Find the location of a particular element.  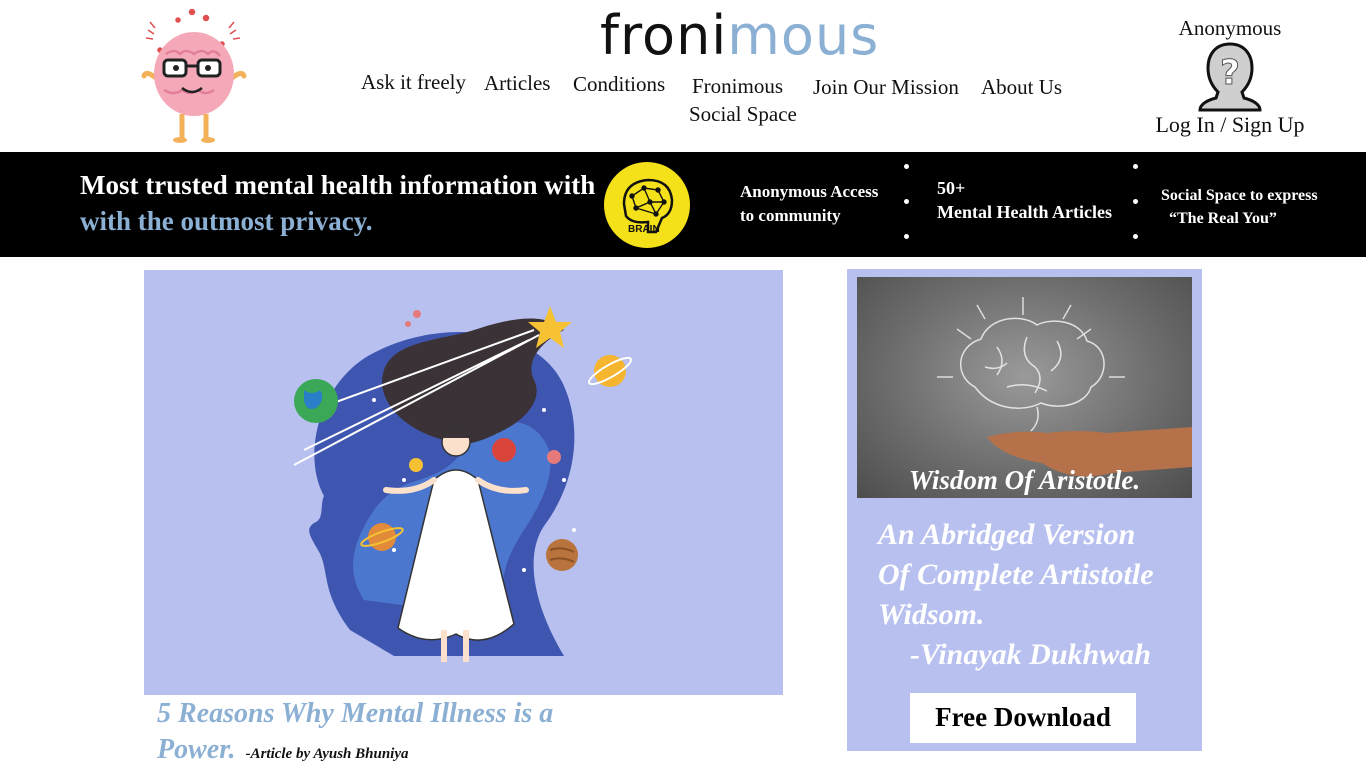

nav-join-our-mission: Join Our Mission is located at coordinates (886, 87).